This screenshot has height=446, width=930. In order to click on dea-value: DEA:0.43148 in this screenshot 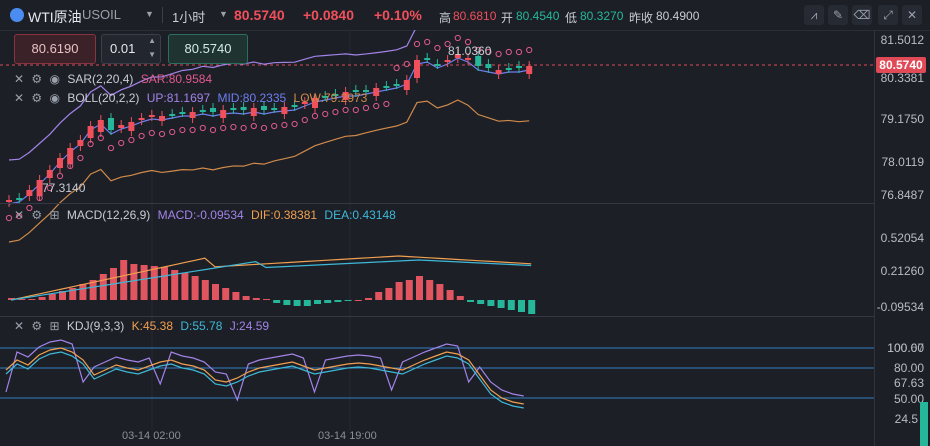, I will do `click(360, 215)`.